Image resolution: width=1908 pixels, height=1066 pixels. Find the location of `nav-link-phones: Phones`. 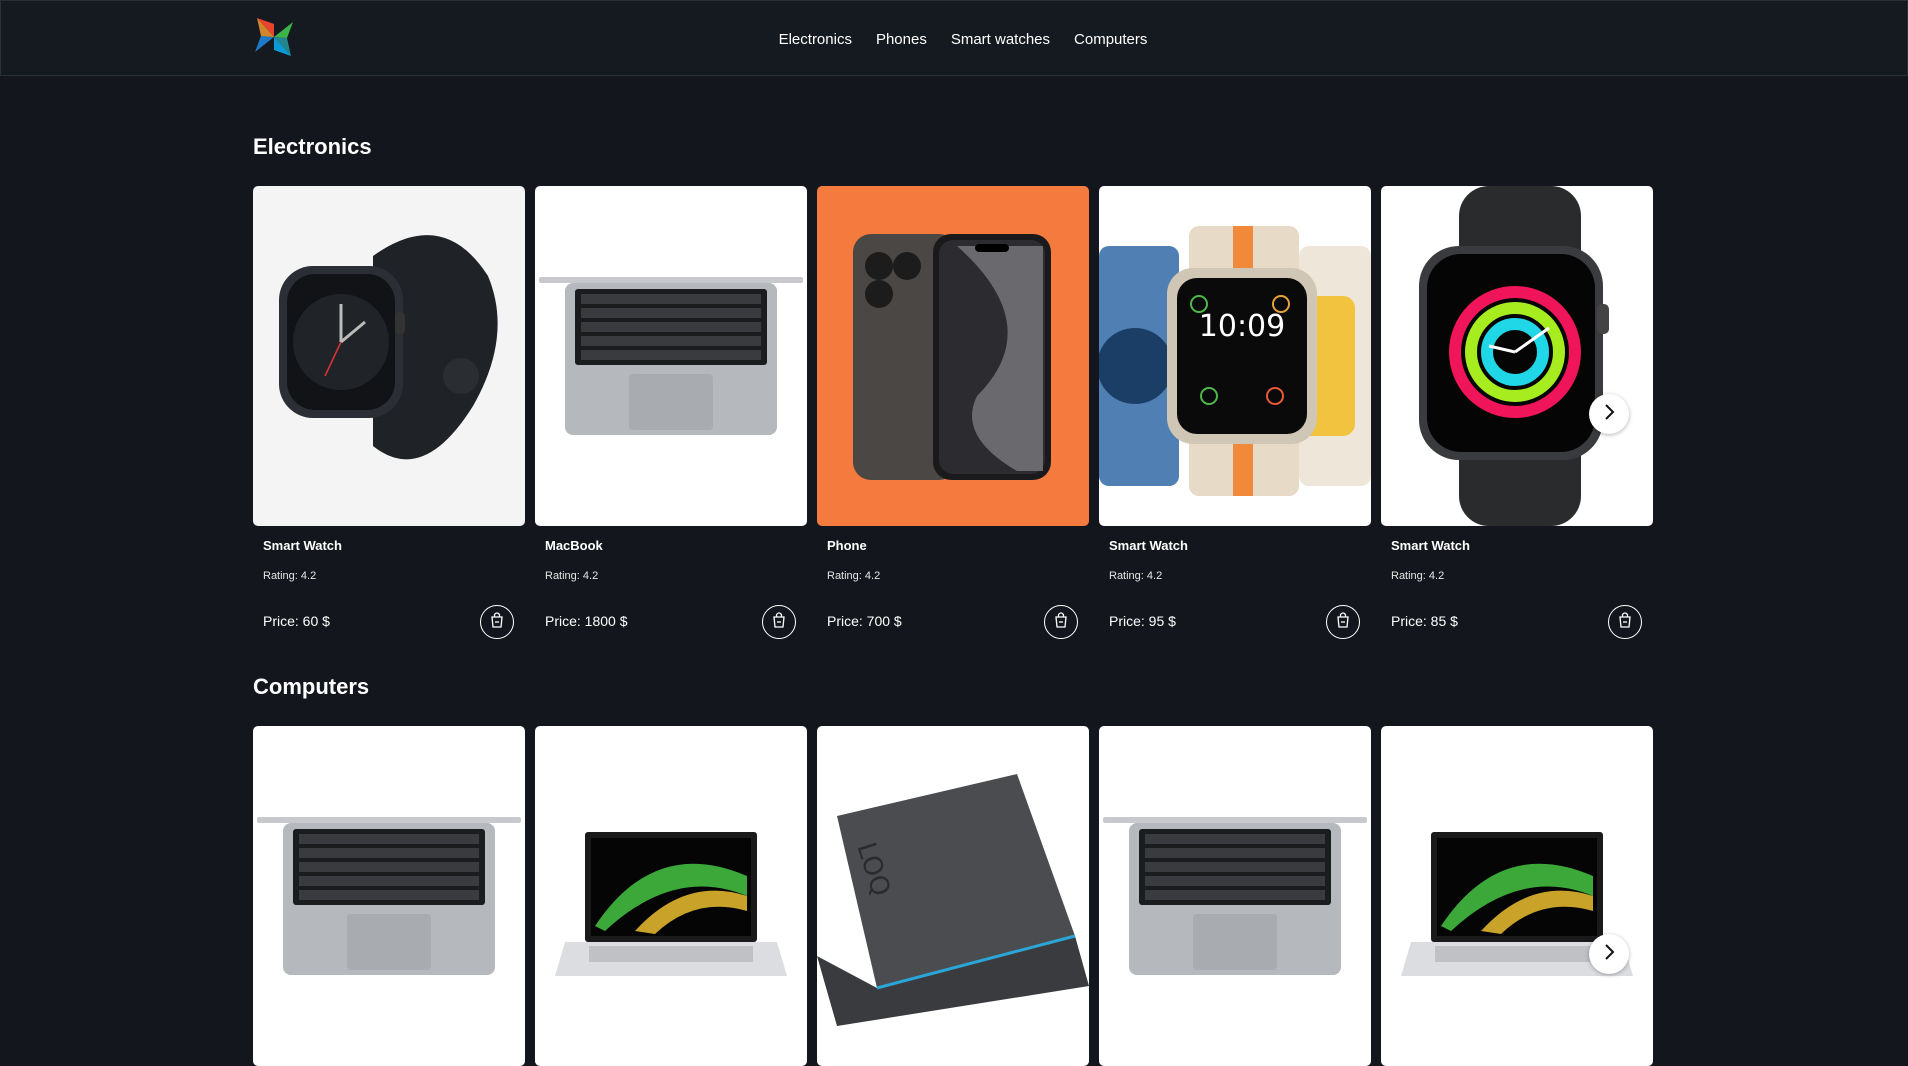

nav-link-phones: Phones is located at coordinates (901, 39).